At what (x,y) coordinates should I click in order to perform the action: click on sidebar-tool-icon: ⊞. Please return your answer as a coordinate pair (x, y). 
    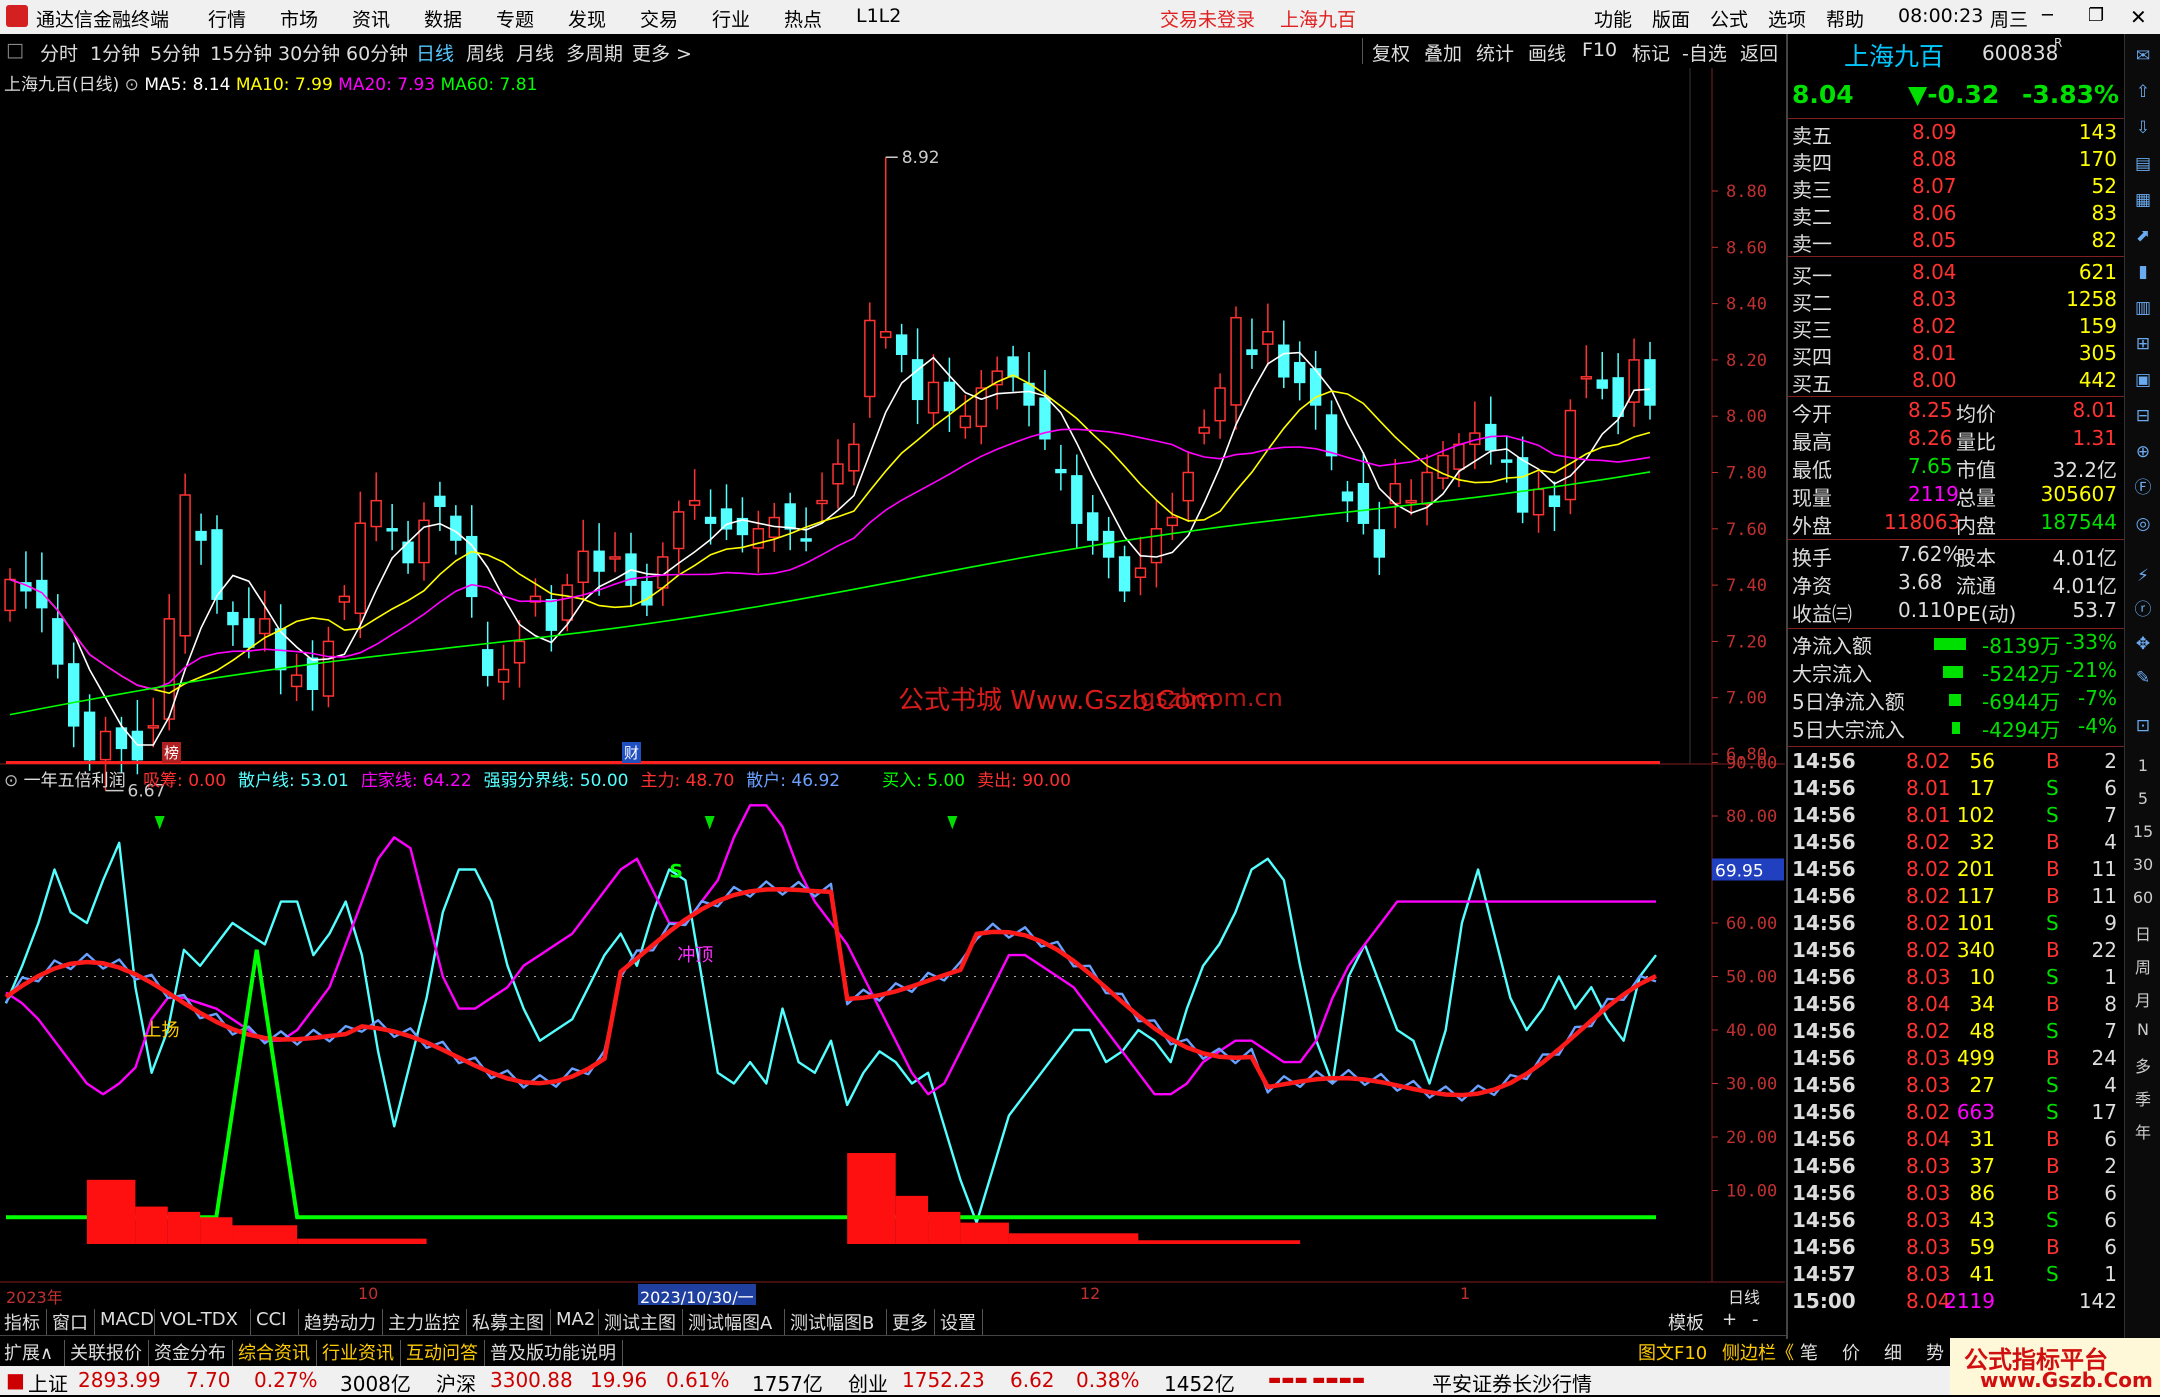
    Looking at the image, I should click on (2143, 344).